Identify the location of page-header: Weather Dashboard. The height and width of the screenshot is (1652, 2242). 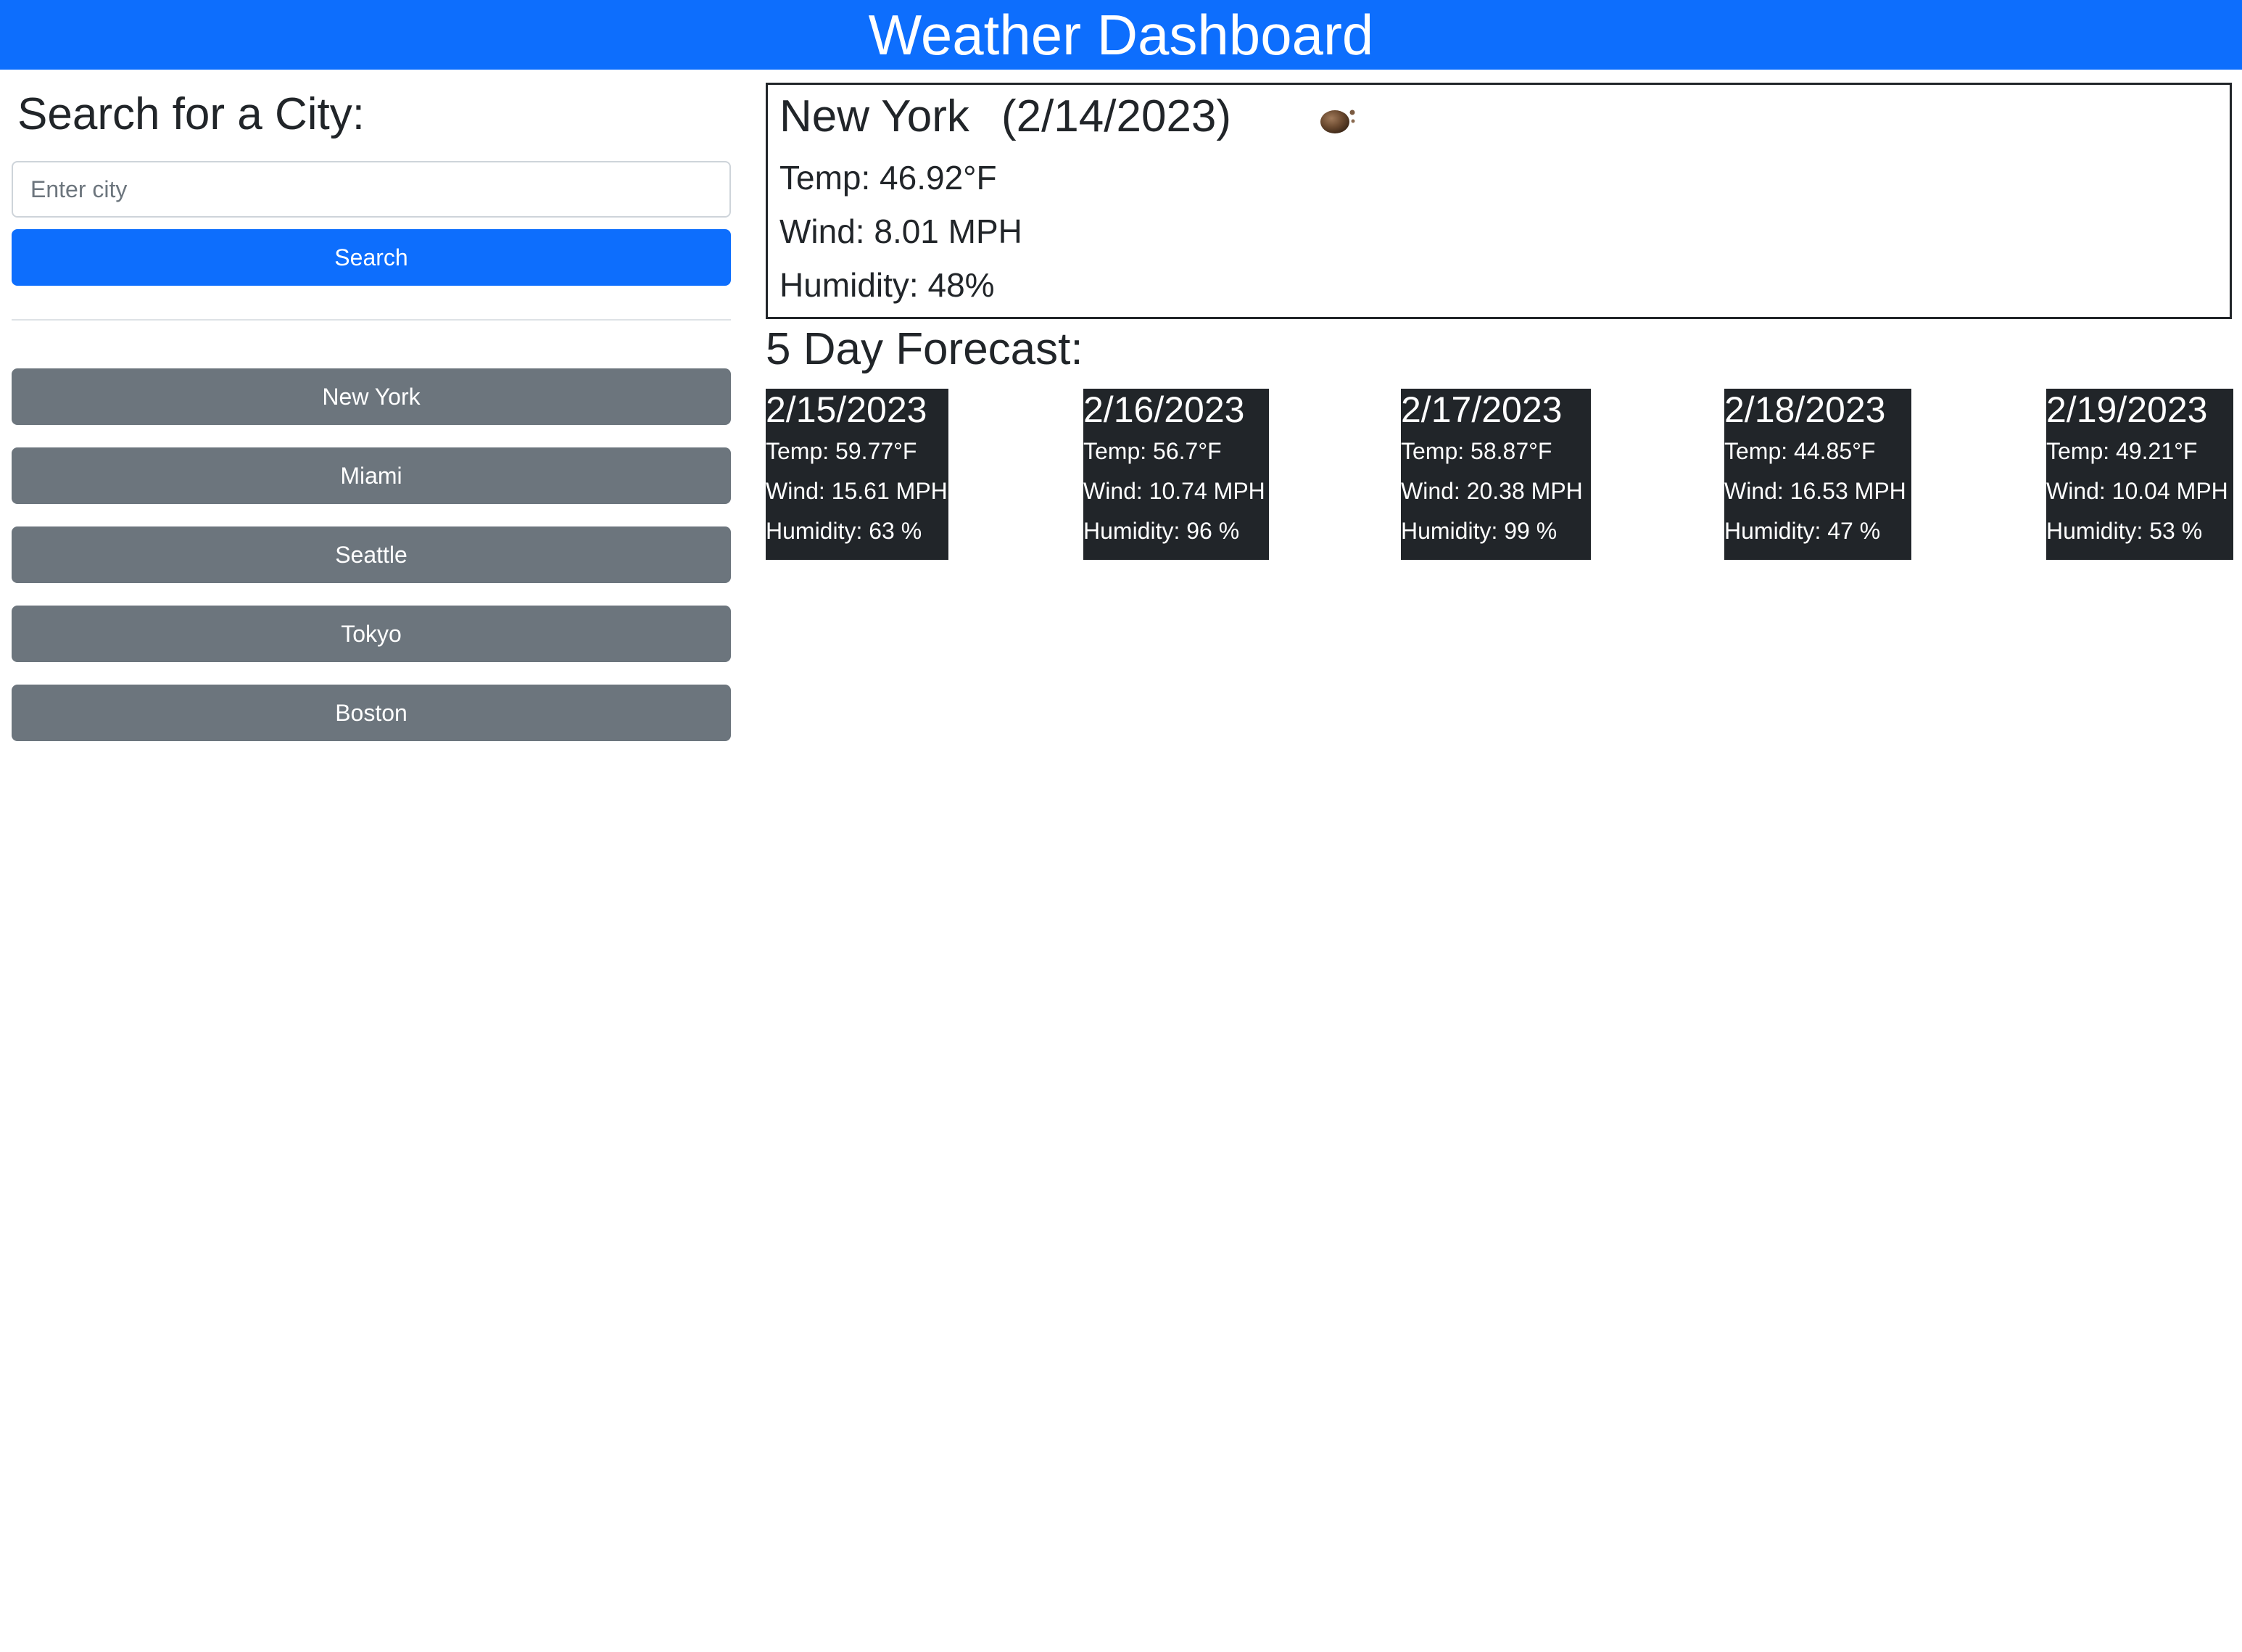
(1121, 35).